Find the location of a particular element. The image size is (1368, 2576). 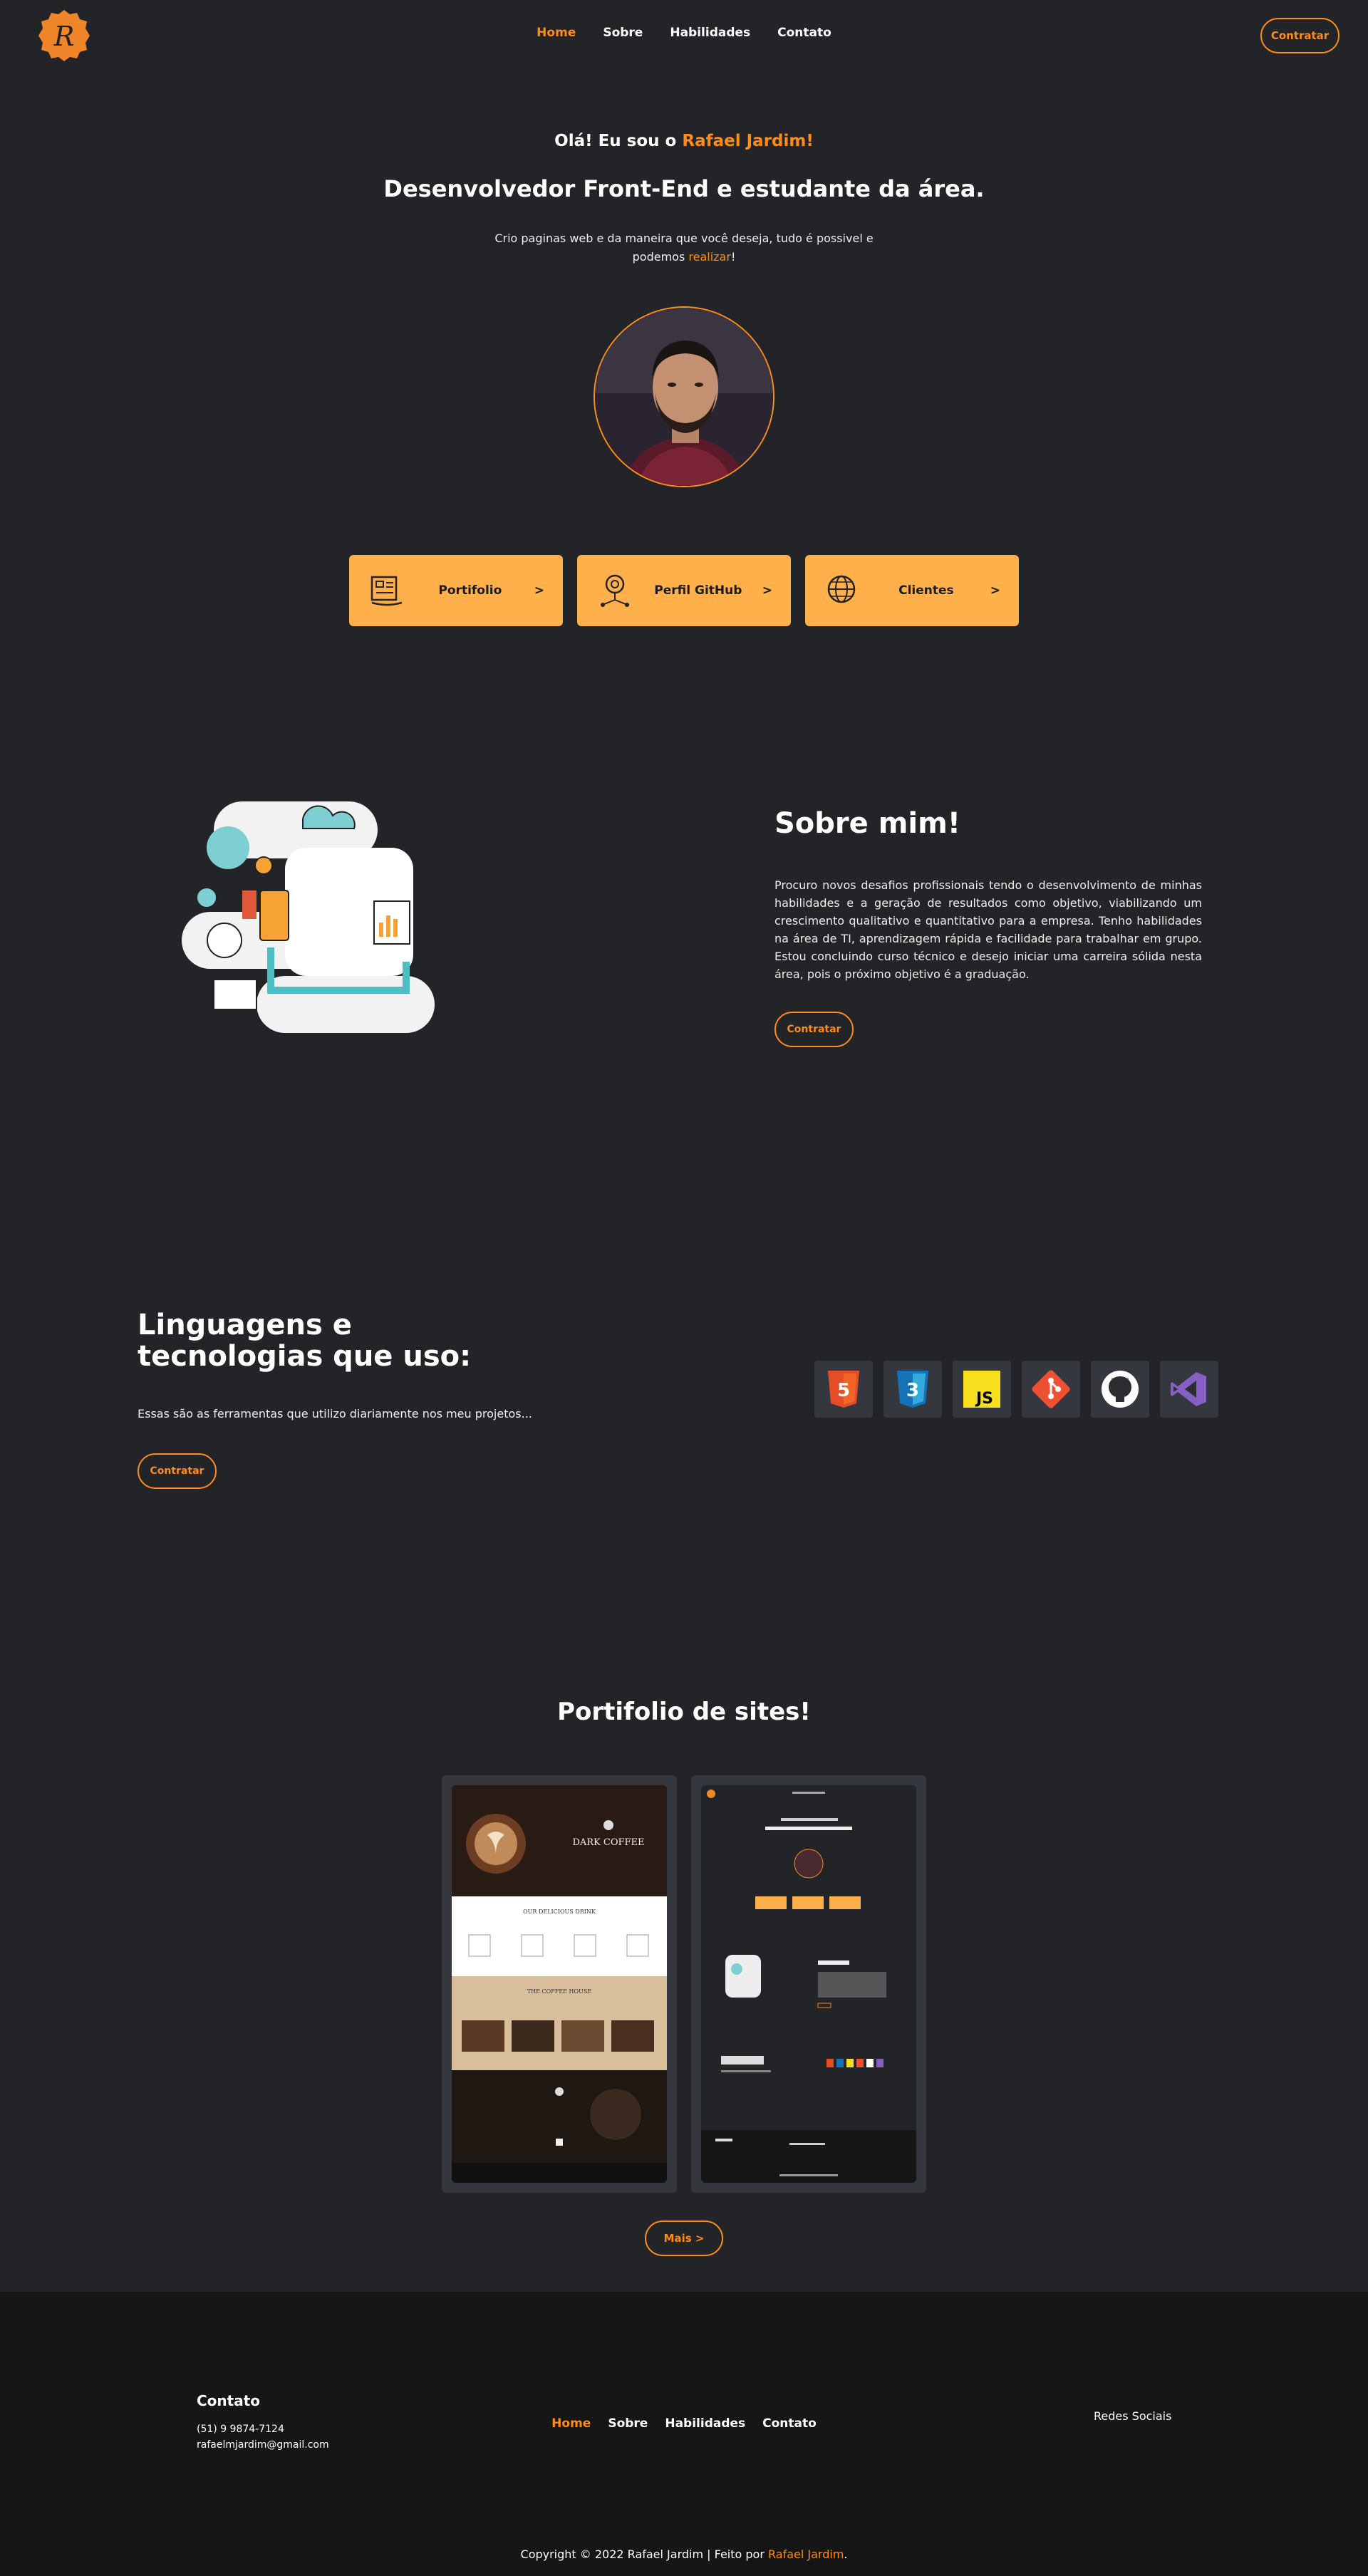

about-contratar-button: Contratar is located at coordinates (814, 1029).